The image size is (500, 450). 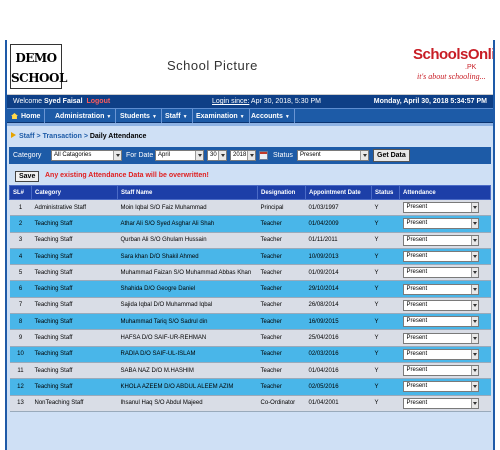 What do you see at coordinates (164, 155) in the screenshot?
I see `month-value: April` at bounding box center [164, 155].